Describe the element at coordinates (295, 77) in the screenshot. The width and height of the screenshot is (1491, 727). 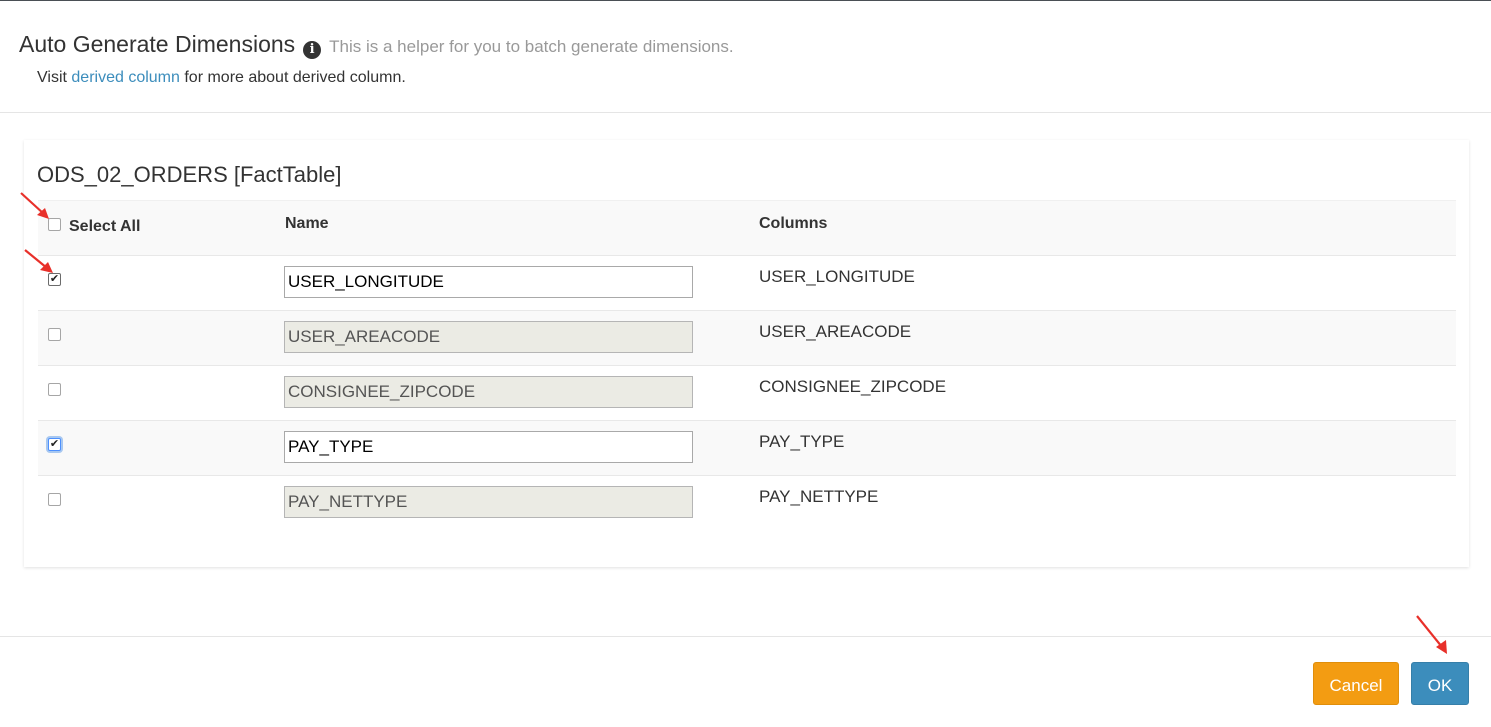
I see `visit-suffix: for more about derived column.` at that location.